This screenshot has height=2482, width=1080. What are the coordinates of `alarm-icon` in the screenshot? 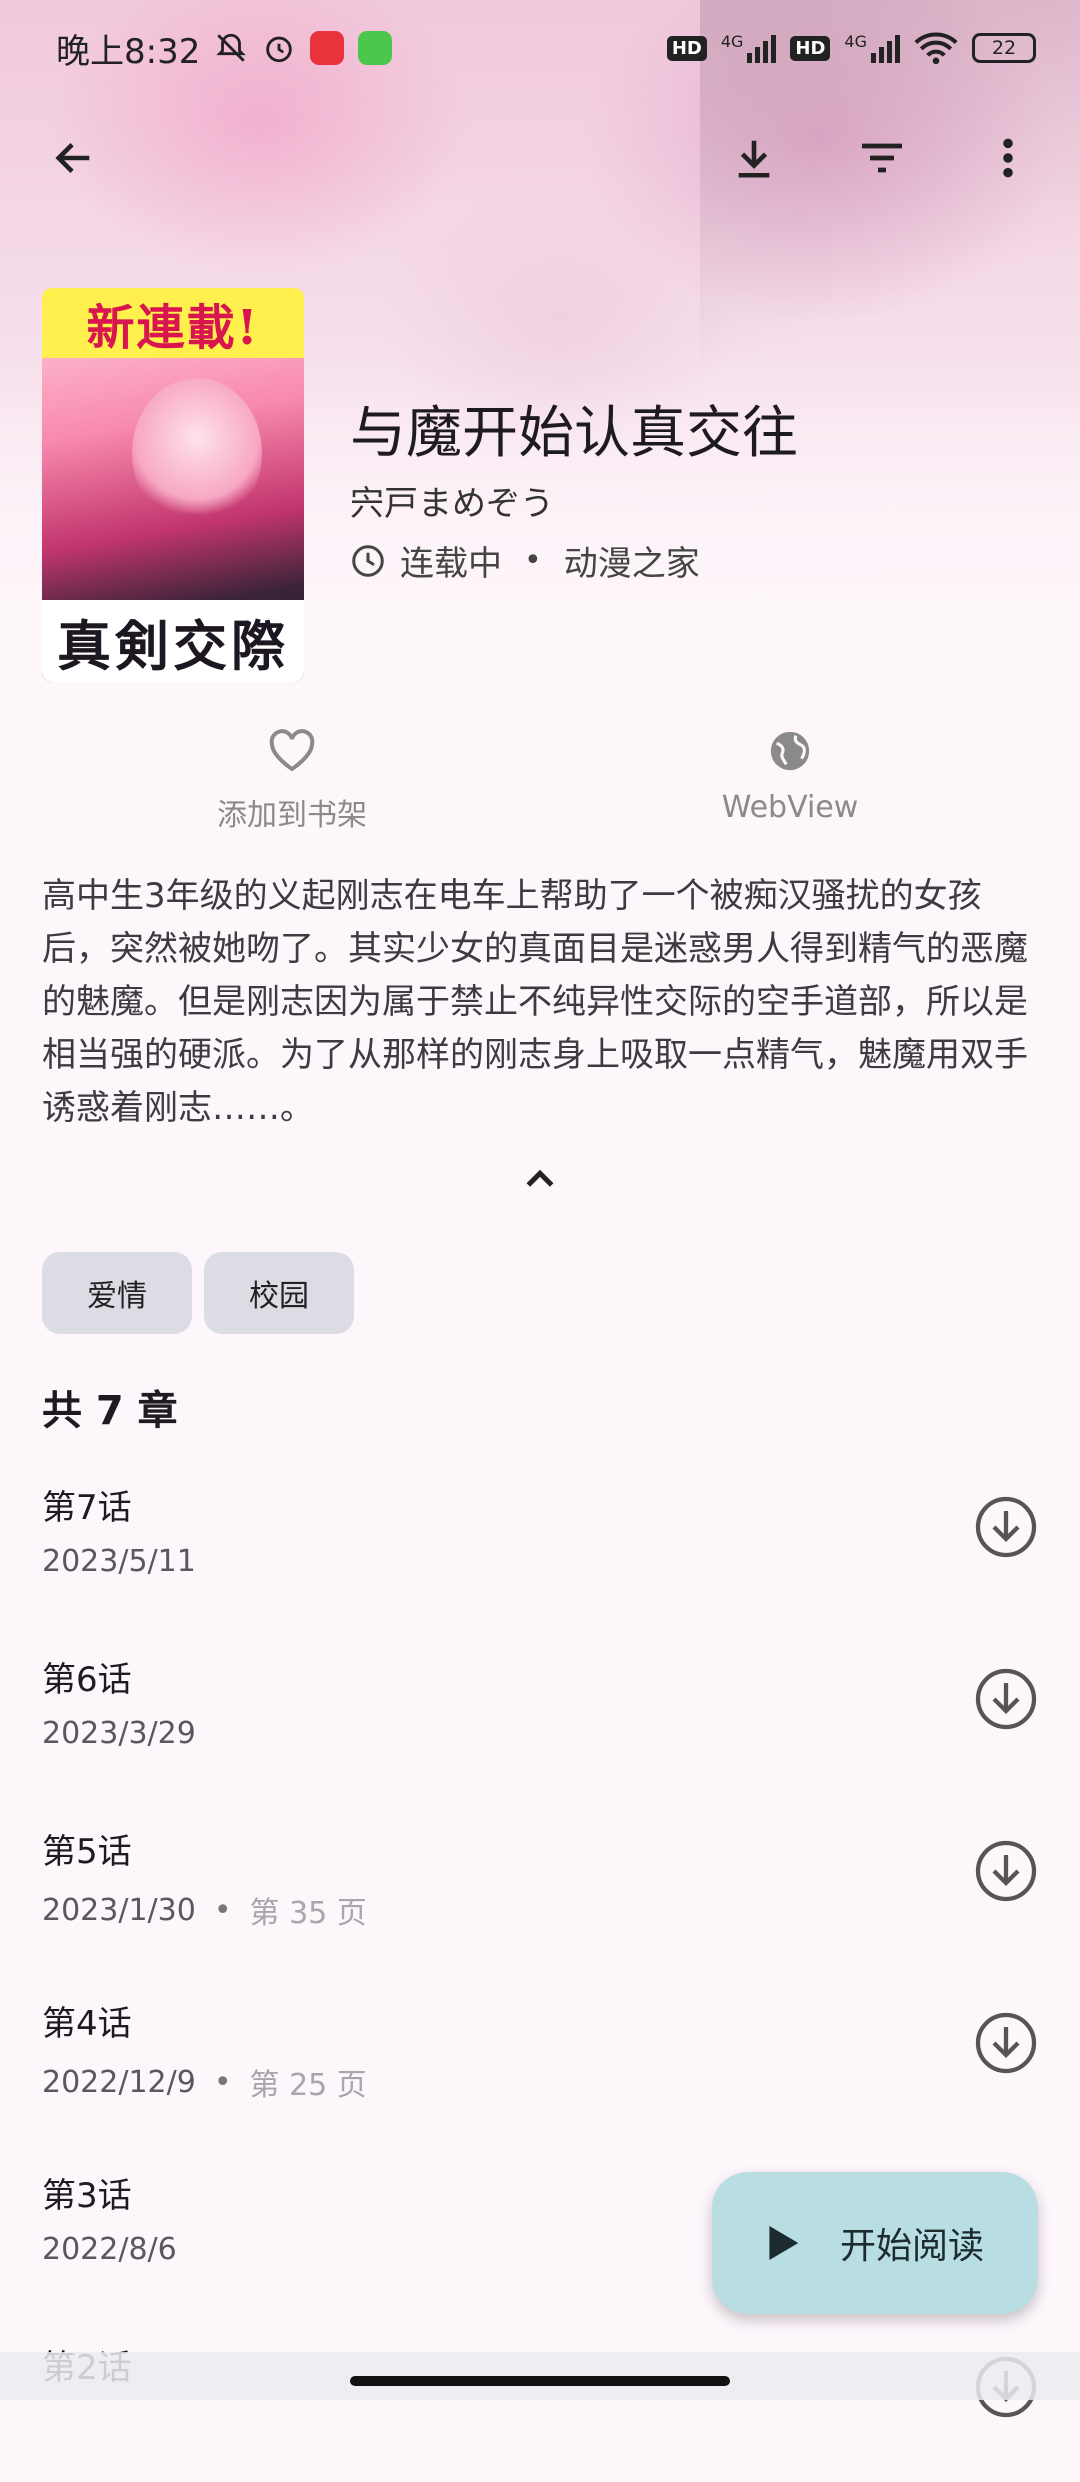 It's located at (279, 49).